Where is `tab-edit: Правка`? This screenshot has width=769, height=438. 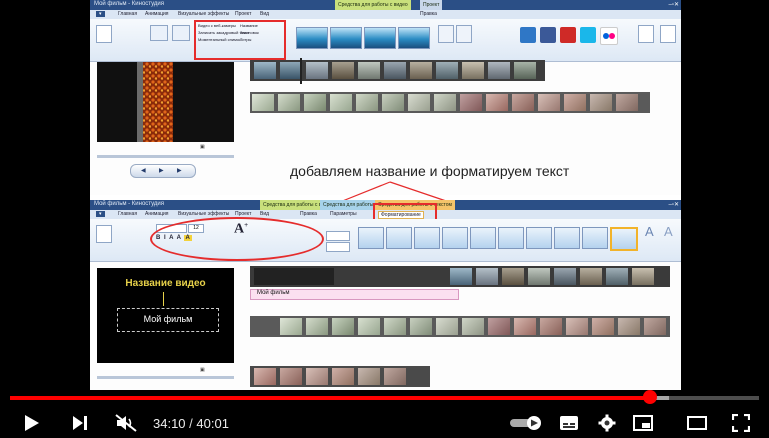 tab-edit: Правка is located at coordinates (308, 214).